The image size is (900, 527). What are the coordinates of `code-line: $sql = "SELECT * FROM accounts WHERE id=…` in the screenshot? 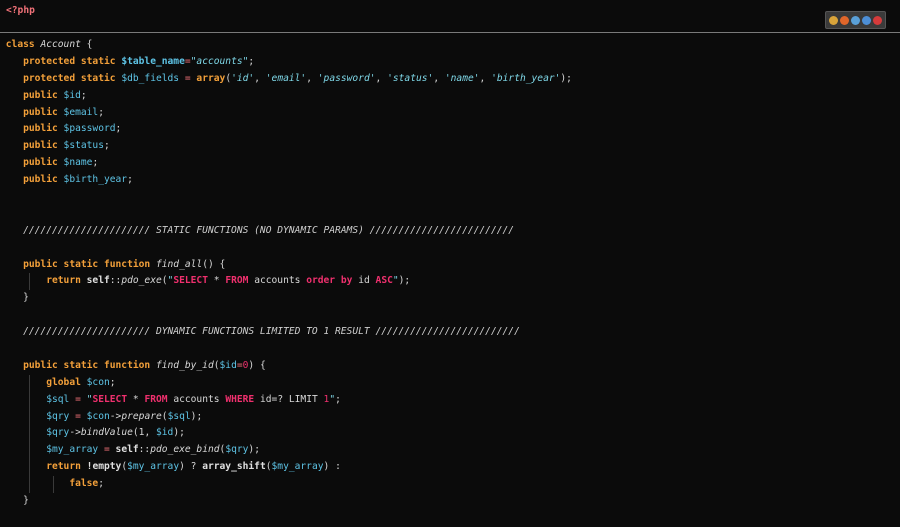 It's located at (450, 400).